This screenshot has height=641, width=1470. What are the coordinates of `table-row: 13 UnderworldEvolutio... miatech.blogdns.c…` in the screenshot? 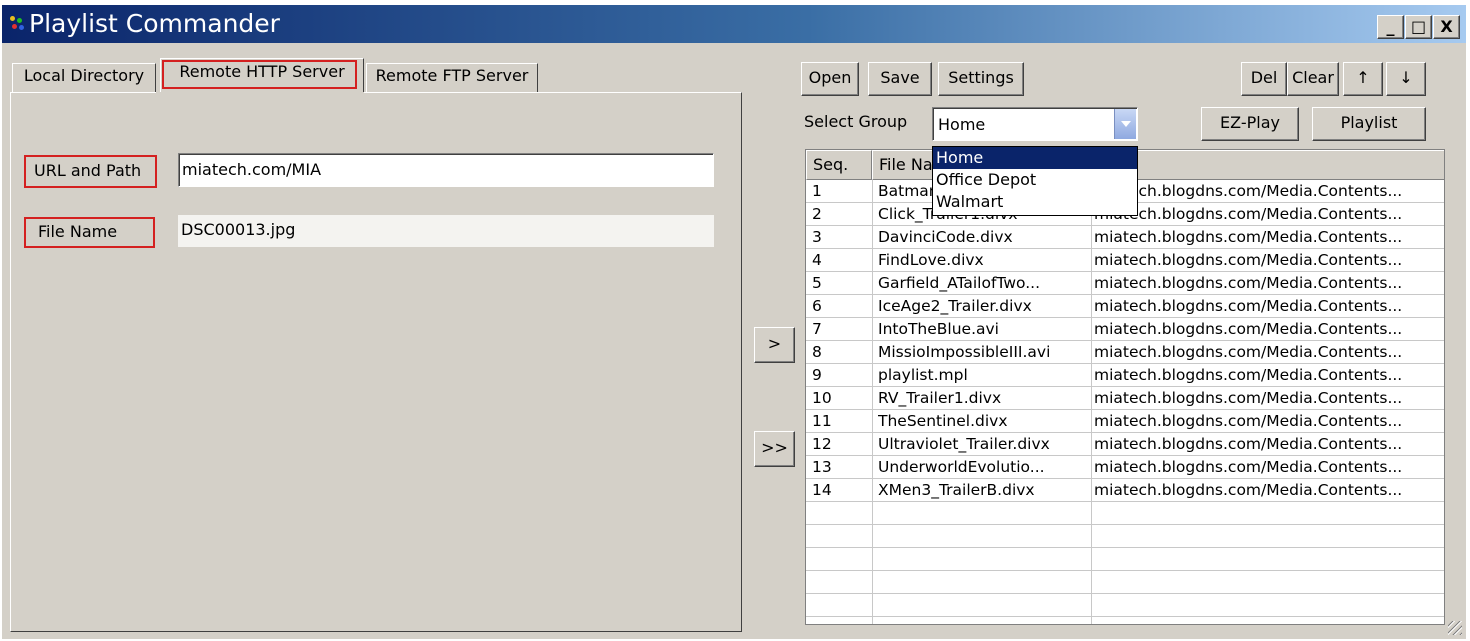 It's located at (1125, 467).